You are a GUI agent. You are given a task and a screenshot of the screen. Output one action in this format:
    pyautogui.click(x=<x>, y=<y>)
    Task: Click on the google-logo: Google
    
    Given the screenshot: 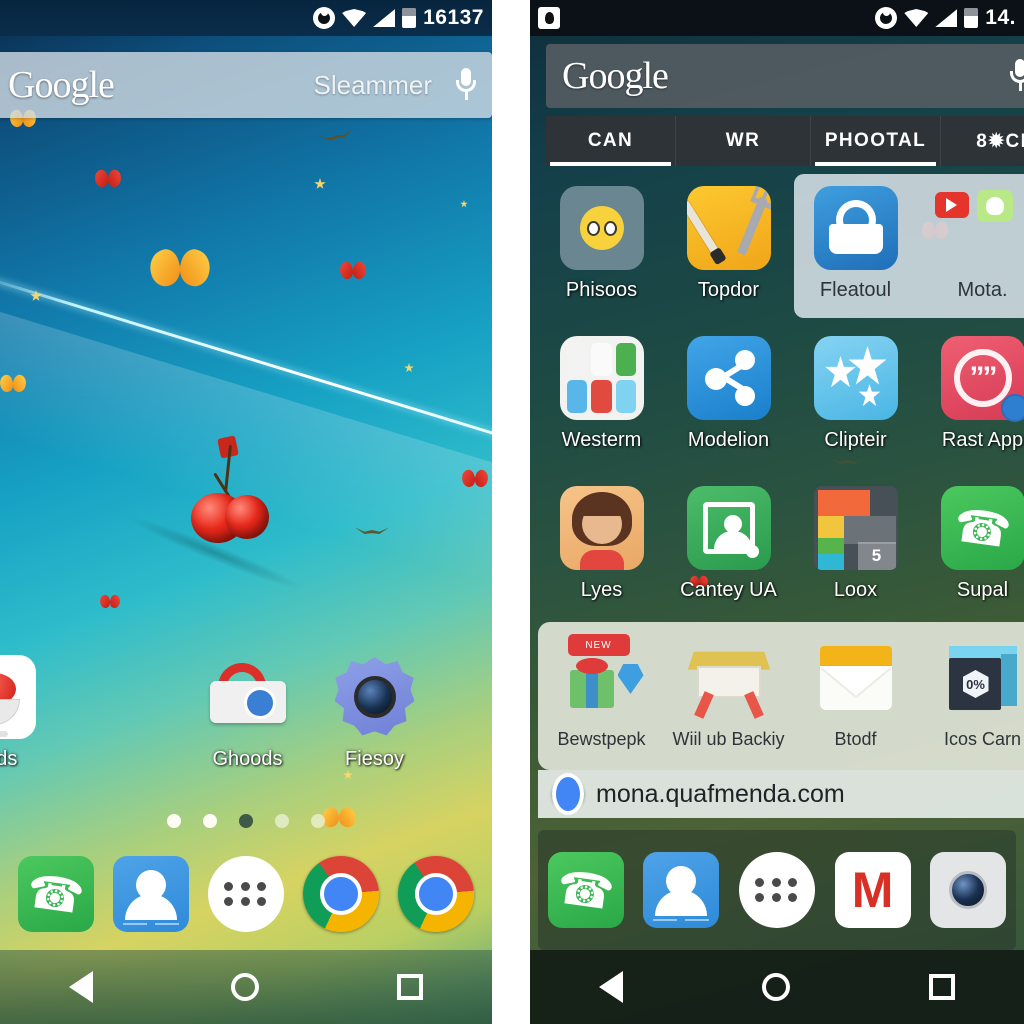 What is the action you would take?
    pyautogui.click(x=615, y=76)
    